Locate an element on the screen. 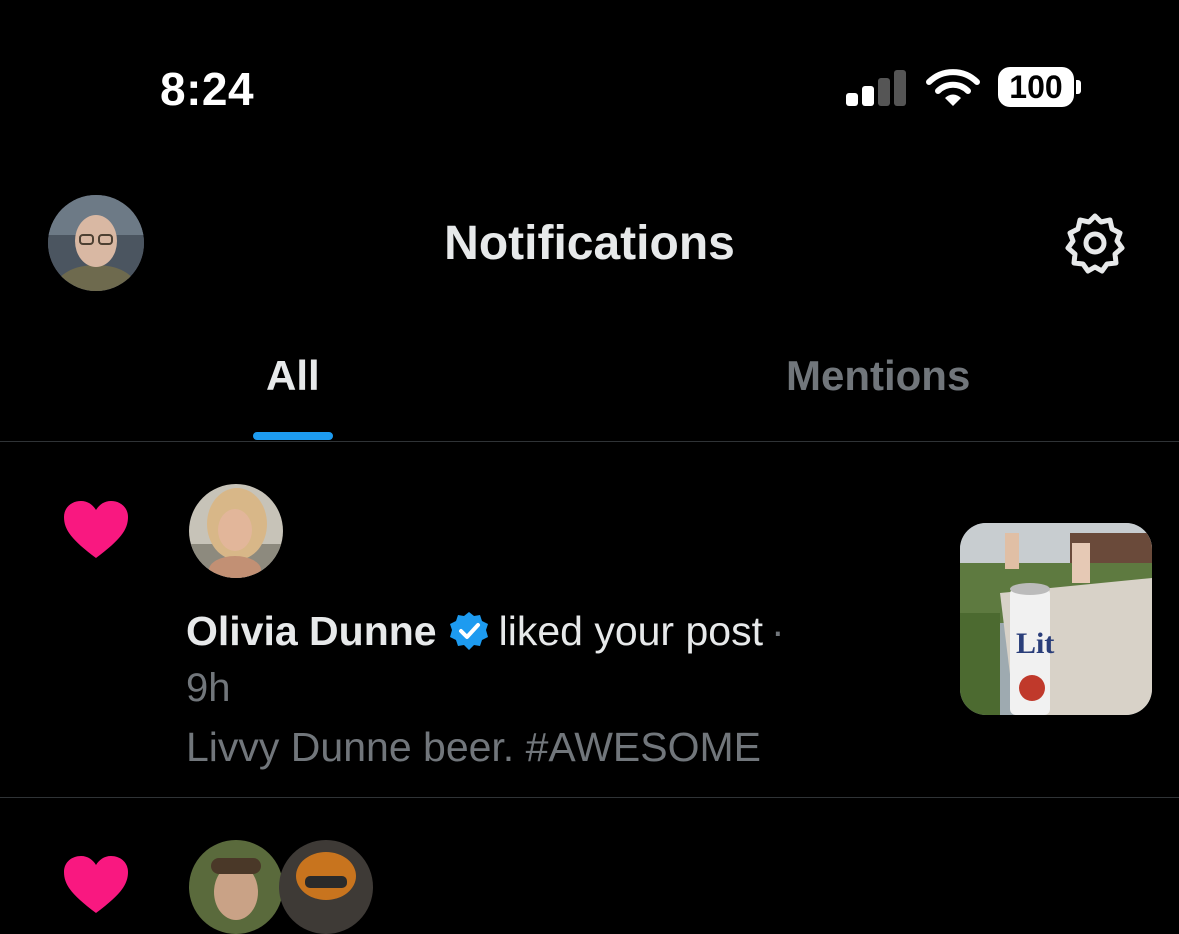  cellular-signal-icon is located at coordinates (876, 88).